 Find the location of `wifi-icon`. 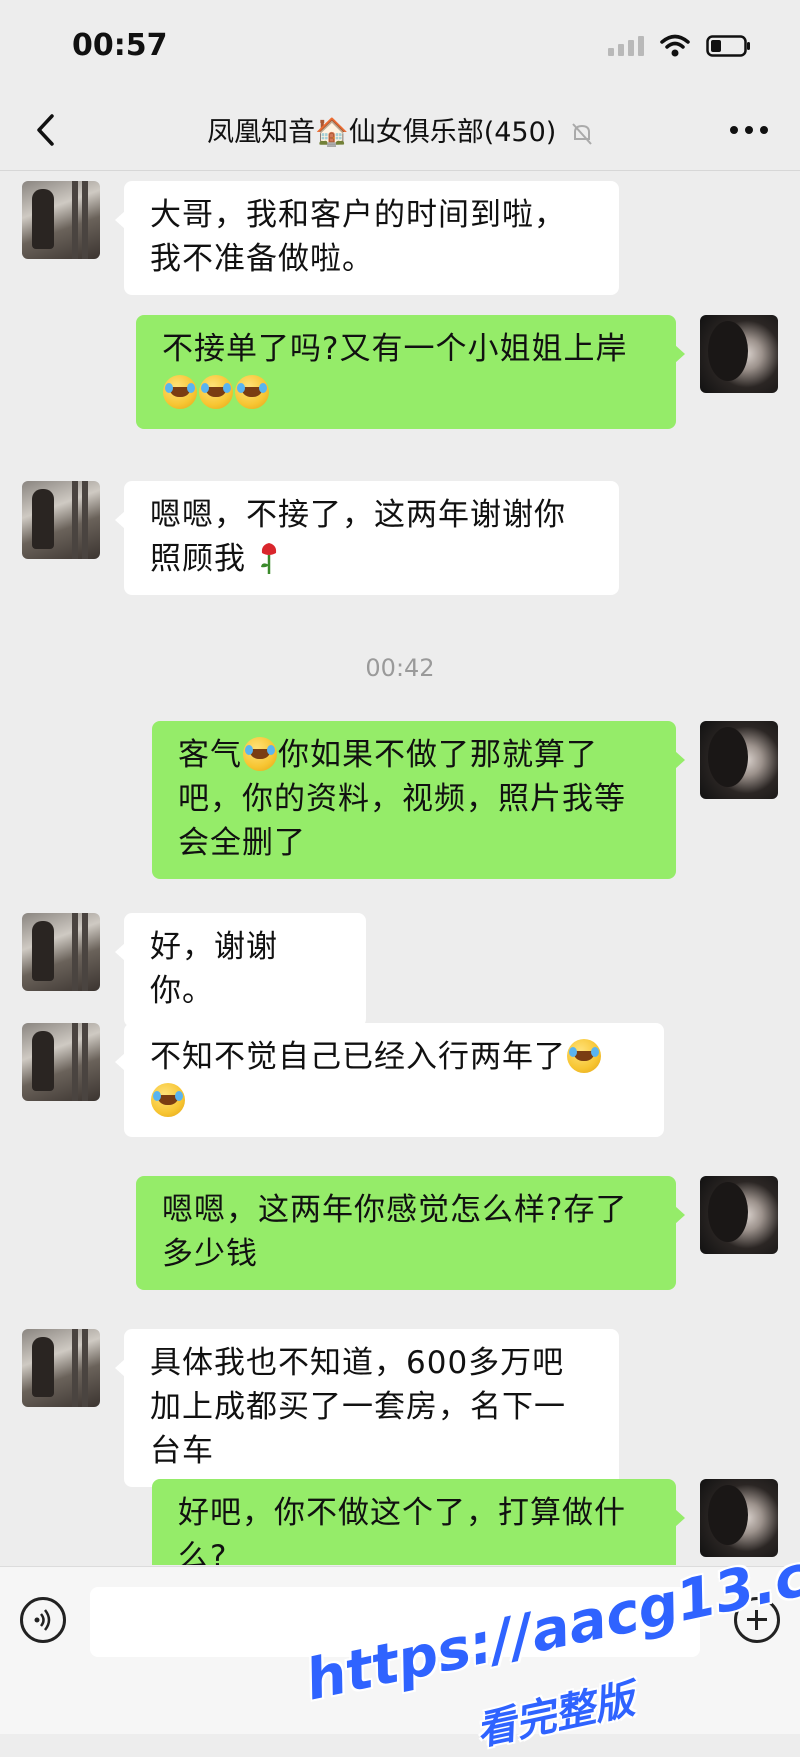

wifi-icon is located at coordinates (675, 45).